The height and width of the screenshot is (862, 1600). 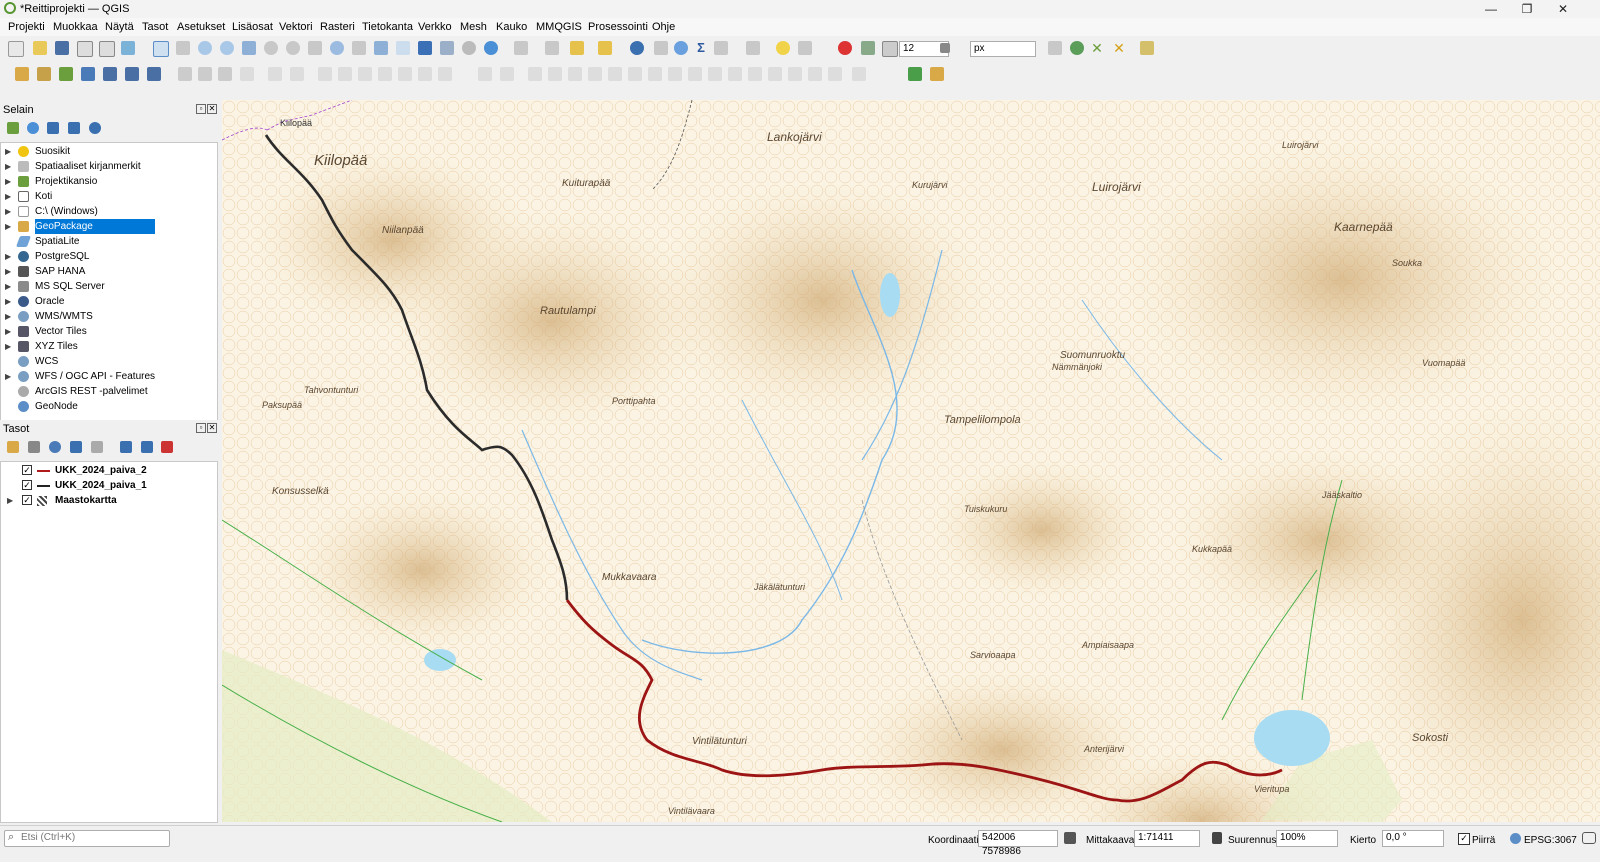 I want to click on simplify-icon, so click(x=535, y=74).